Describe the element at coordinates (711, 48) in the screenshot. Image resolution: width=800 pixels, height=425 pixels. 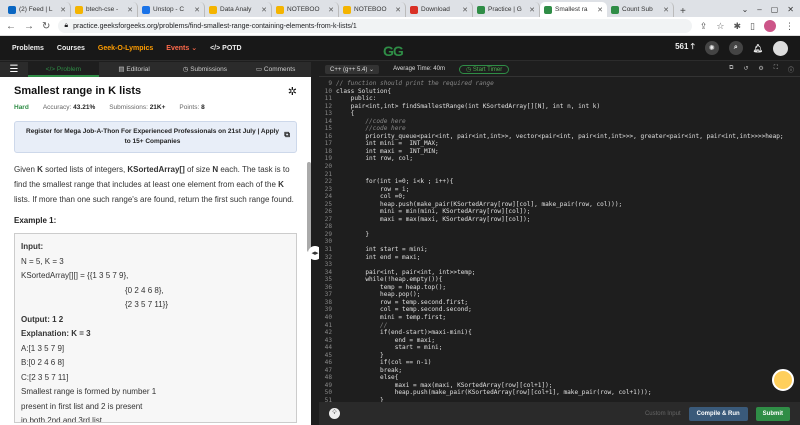
I see `theme-toggle-icon: ✺` at that location.